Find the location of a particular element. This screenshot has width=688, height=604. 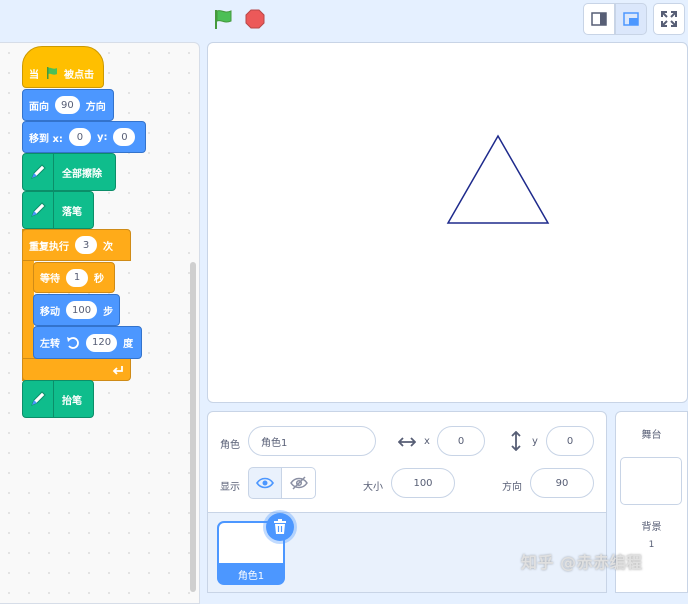

y-label: y is located at coordinates (535, 441).